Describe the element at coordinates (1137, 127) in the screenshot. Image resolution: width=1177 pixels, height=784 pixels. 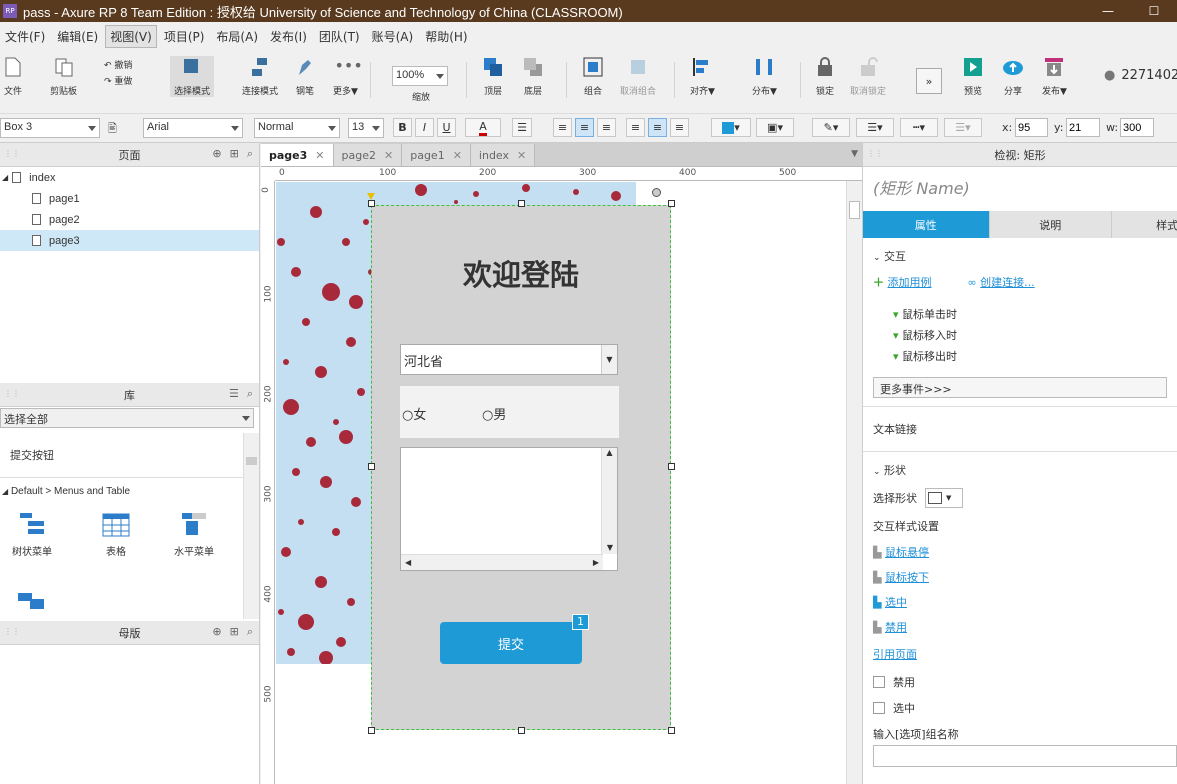
I see `w-input` at that location.